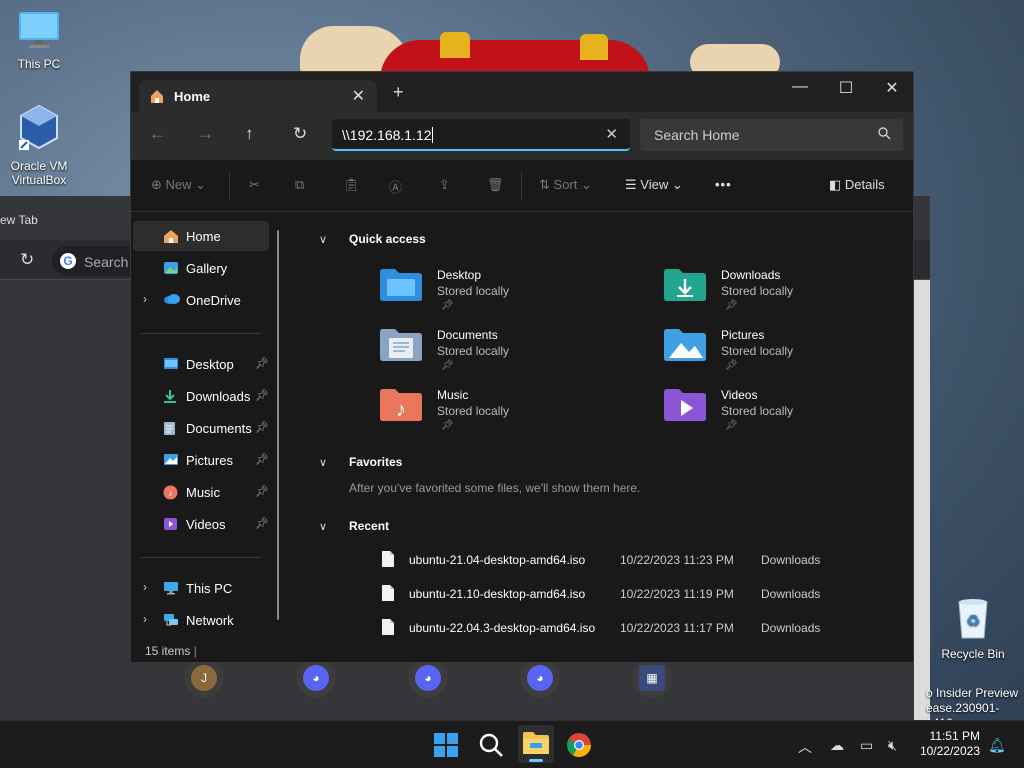  I want to click on volume-muted-icon: 🔇︎, so click(892, 745).